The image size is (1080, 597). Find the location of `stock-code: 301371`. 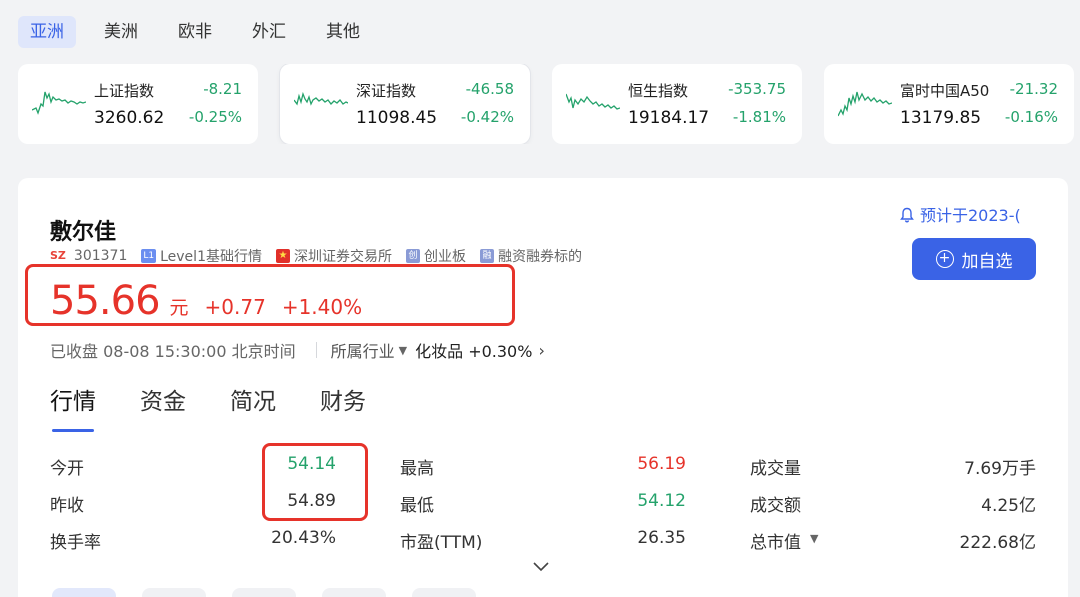

stock-code: 301371 is located at coordinates (100, 256).